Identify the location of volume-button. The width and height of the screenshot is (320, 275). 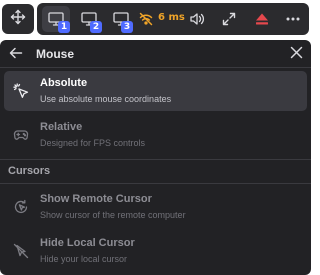
(197, 19).